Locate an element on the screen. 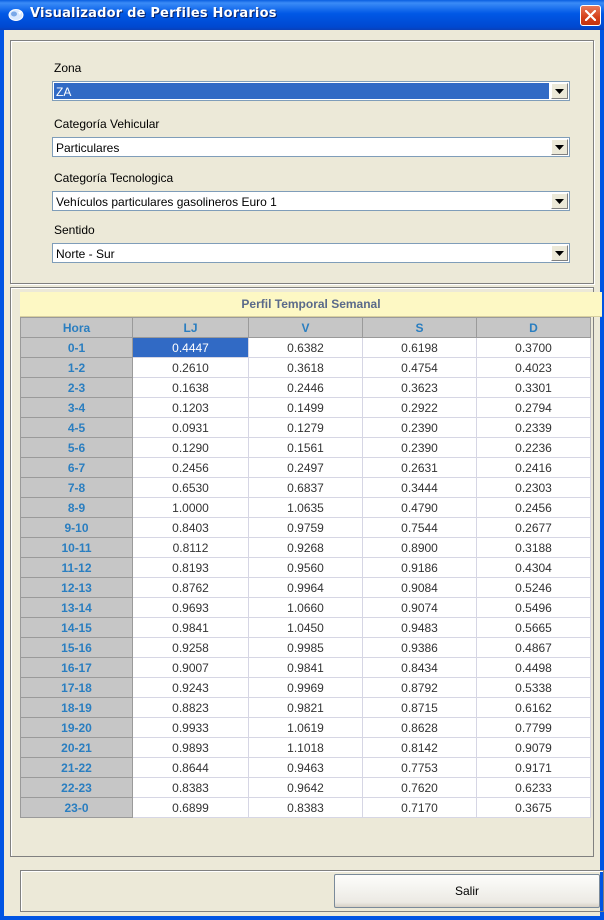 The height and width of the screenshot is (920, 604). table-row: 21-22 0.8644 0.9463 0.7753 0.9171 is located at coordinates (305, 767).